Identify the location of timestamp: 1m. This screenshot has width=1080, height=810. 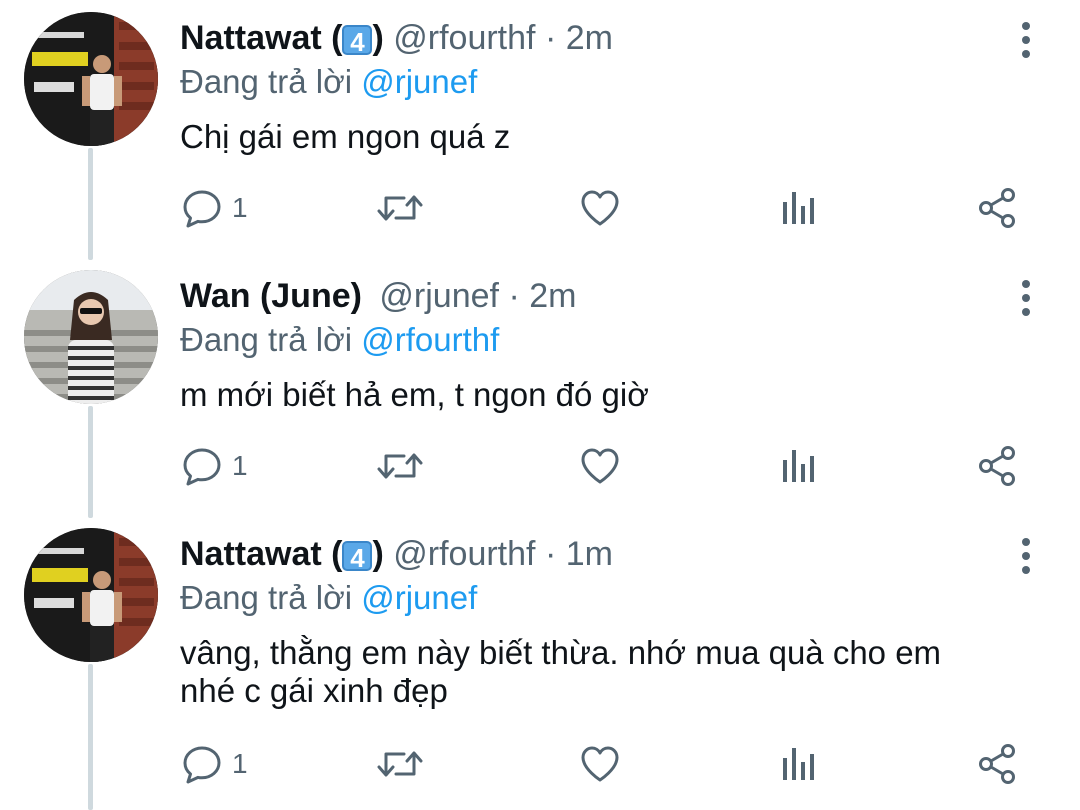
(589, 554).